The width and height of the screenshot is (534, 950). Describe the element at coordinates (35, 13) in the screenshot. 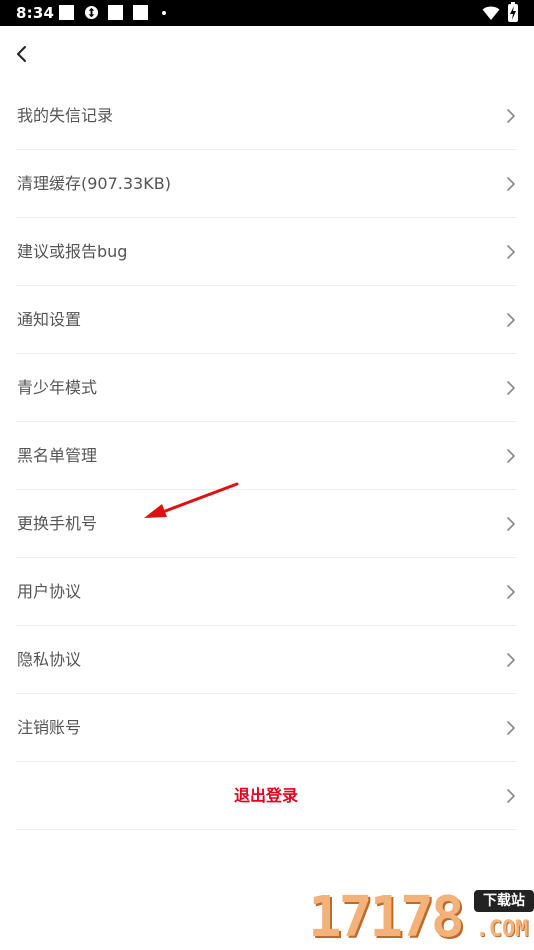

I see `status-time: 8:34` at that location.